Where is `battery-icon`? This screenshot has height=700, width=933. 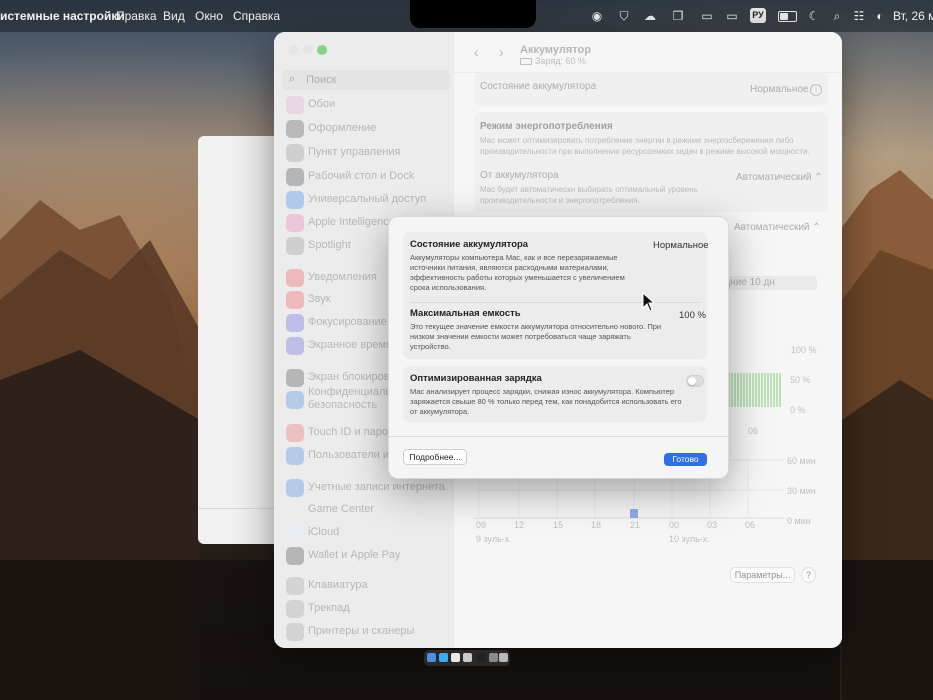 battery-icon is located at coordinates (787, 16).